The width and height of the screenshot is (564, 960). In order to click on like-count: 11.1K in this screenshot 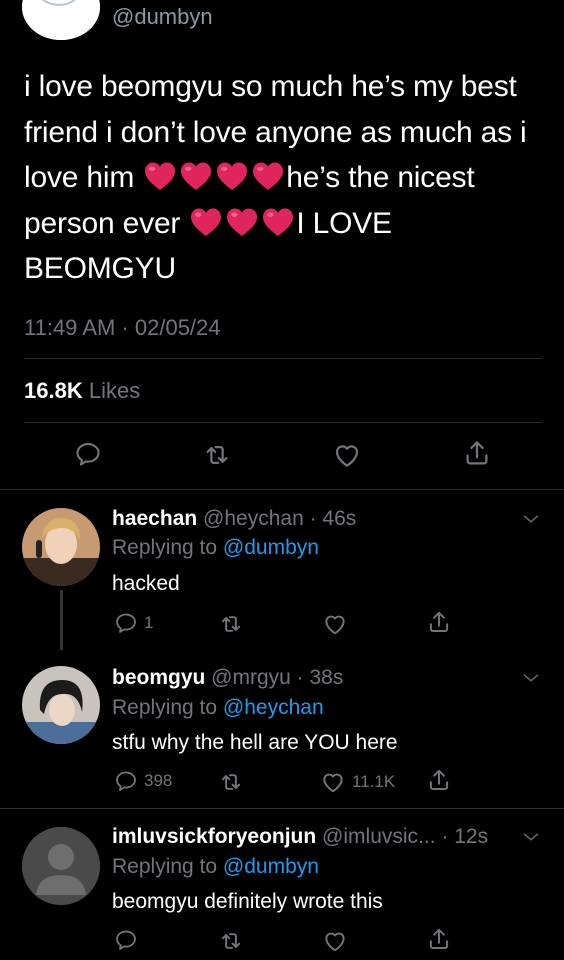, I will do `click(374, 781)`.